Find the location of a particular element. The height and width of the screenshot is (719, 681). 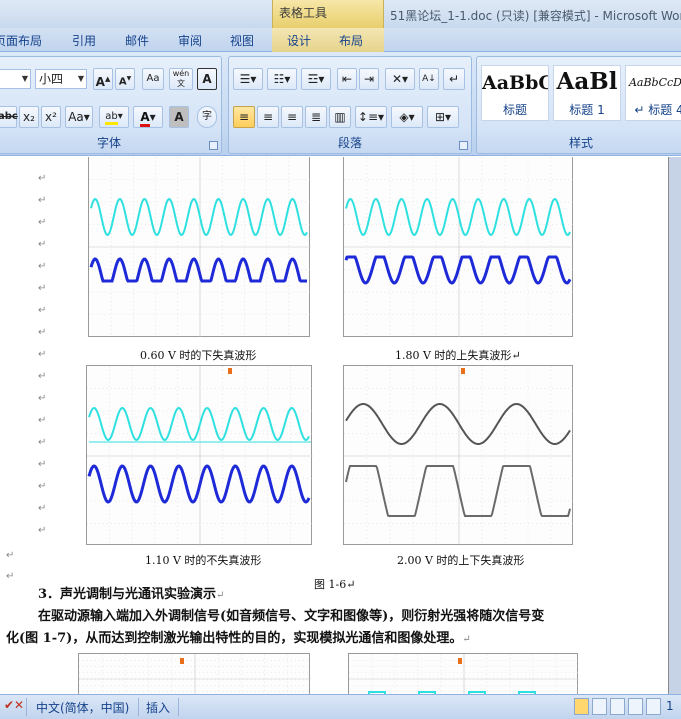

body-paragraph-line-1: 在驱动源输入端加入外调制信号(如音频信号、文字和图像等)，则衍射光强将随次信号变 is located at coordinates (291, 616).